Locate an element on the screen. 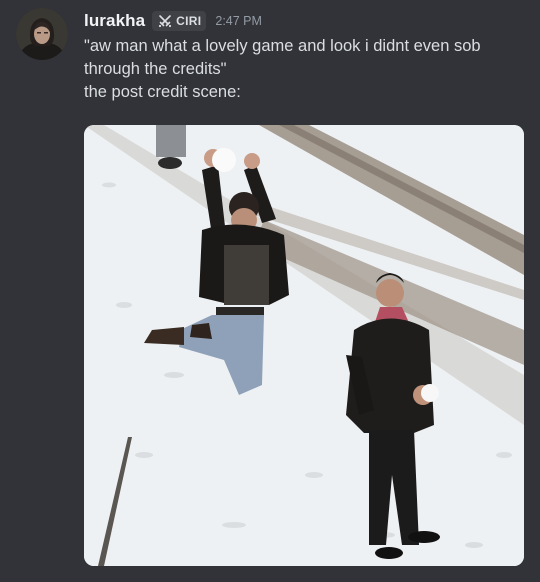  crossed-swords-icon is located at coordinates (165, 21).